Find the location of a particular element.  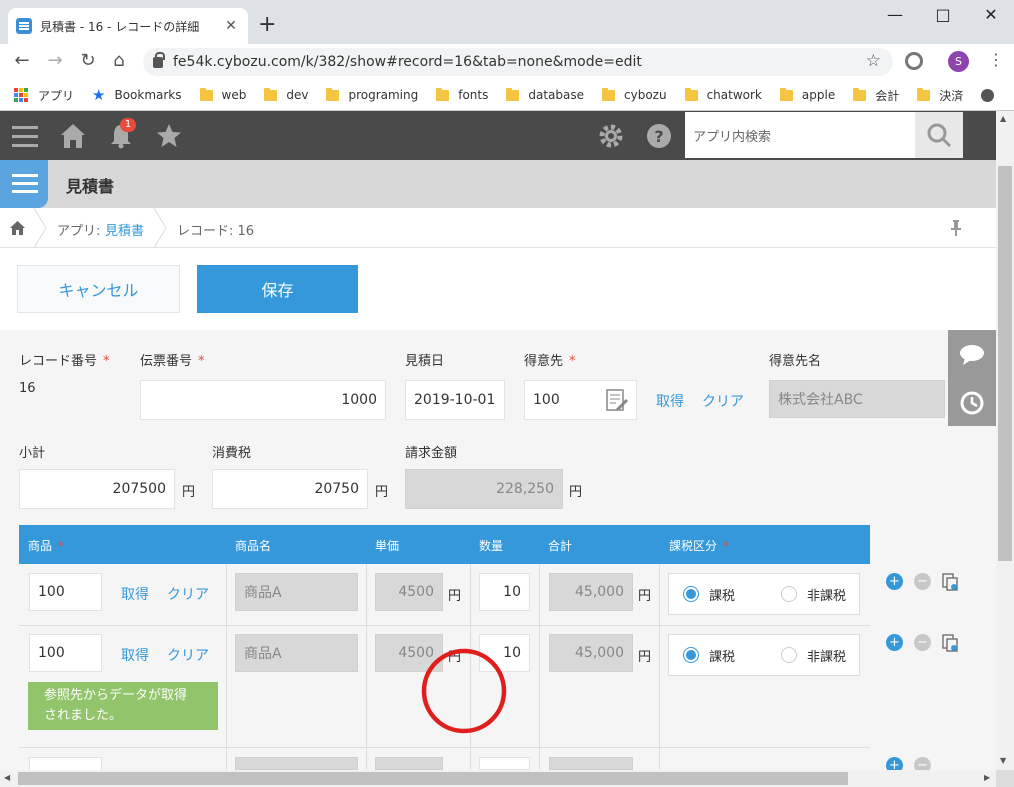

bookmark-folder-apple: apple is located at coordinates (807, 94).